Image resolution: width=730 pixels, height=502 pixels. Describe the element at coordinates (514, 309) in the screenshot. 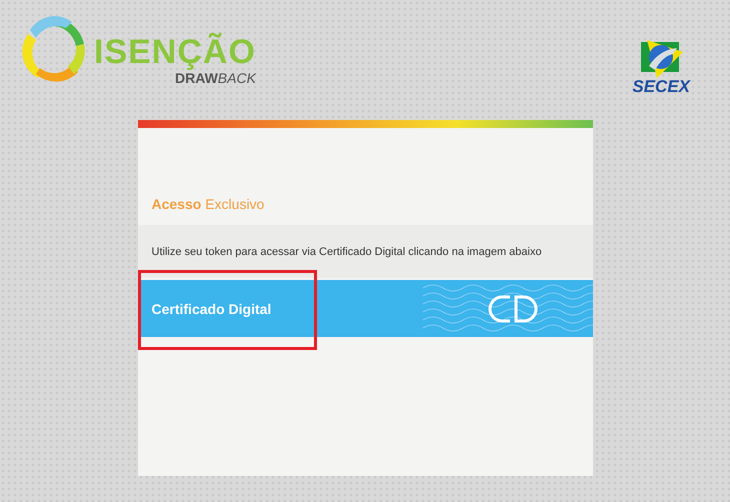

I see `cd-logo-icon` at that location.